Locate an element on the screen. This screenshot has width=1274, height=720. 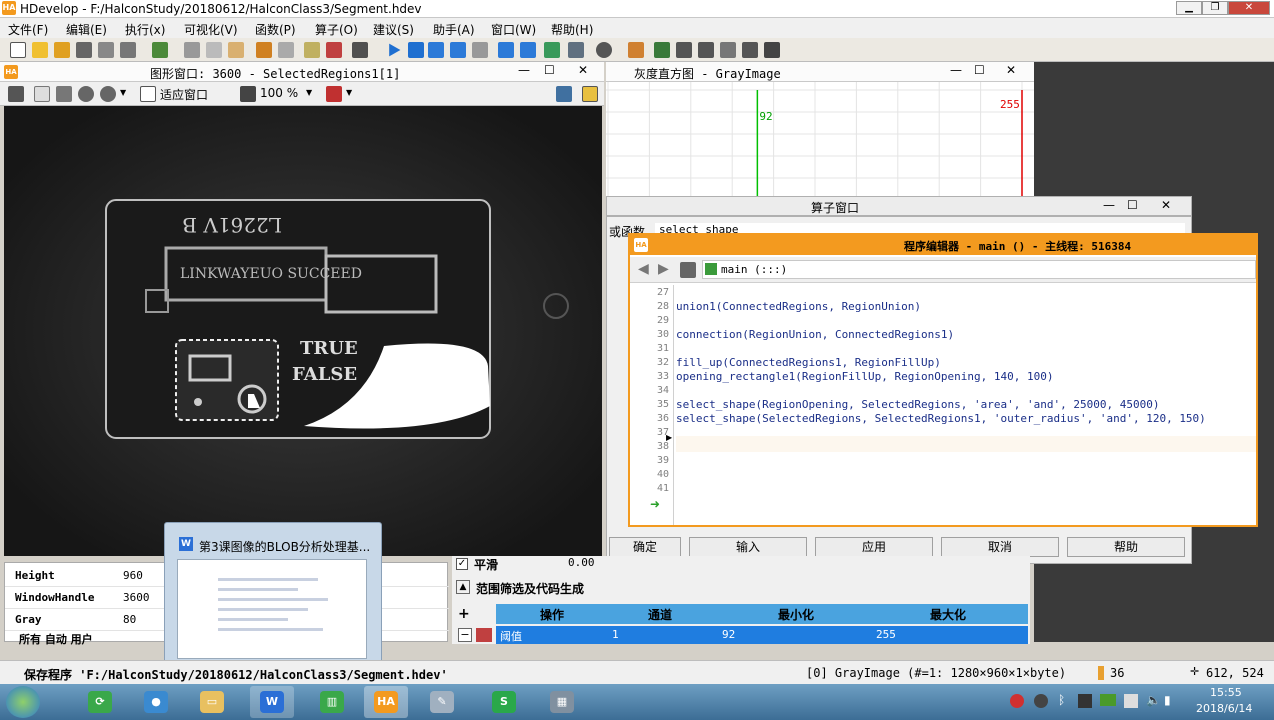
restore-button: ❐ is located at coordinates (1215, 8).